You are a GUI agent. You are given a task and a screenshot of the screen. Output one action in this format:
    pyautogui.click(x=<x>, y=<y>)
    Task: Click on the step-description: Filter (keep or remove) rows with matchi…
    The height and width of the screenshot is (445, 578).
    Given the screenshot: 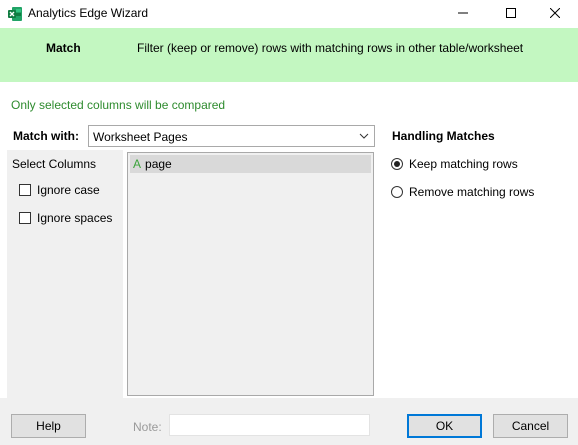 What is the action you would take?
    pyautogui.click(x=330, y=48)
    